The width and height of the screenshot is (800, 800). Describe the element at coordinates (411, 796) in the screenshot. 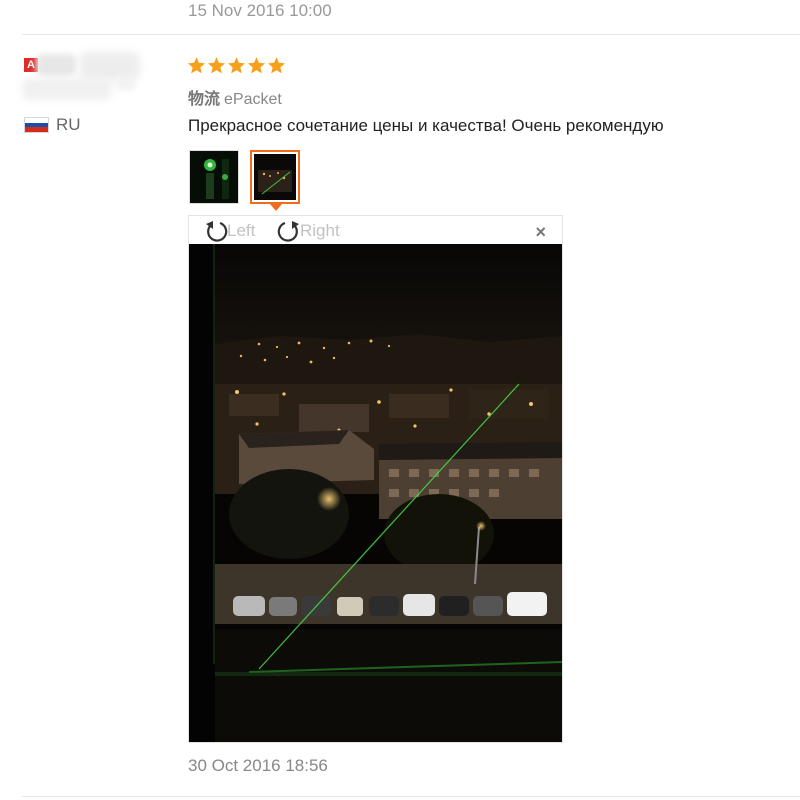

I see `review-divider-bottom` at that location.